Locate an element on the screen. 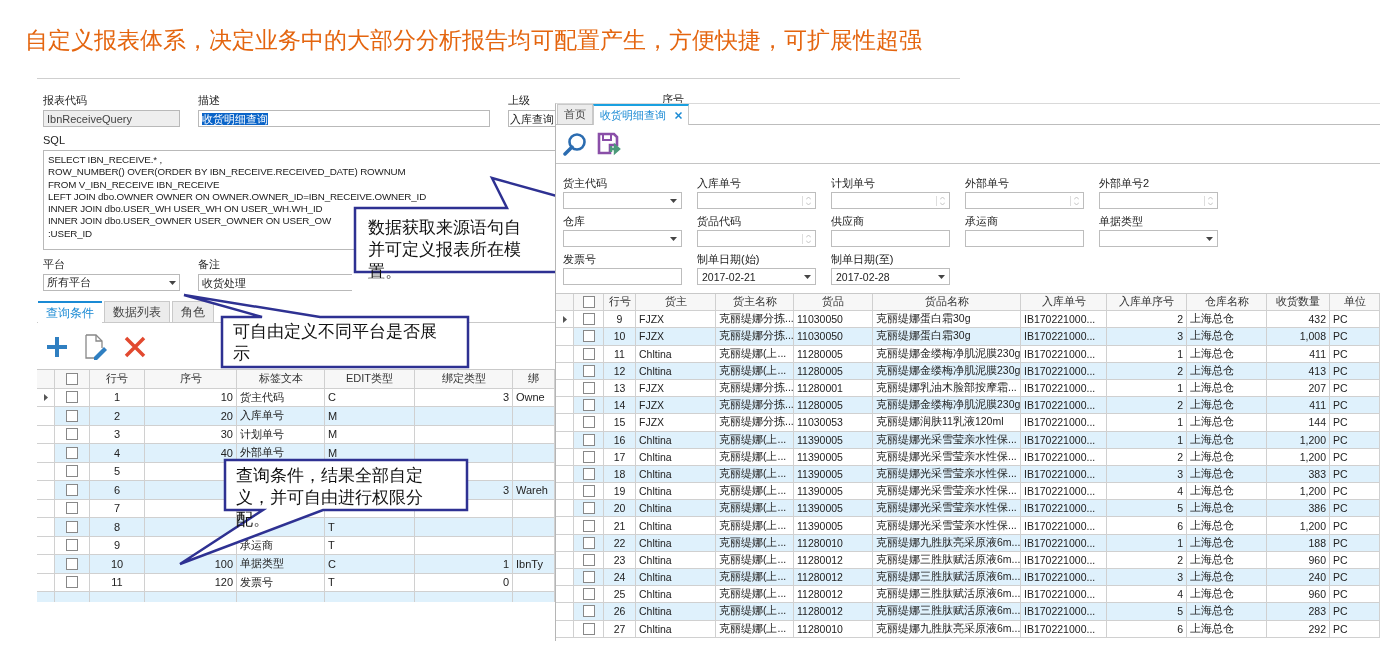 The width and height of the screenshot is (1396, 645). page-title: 自定义报表体系，决定业务中的大部分分析报告均可配置产生，方便快捷，可扩展性超强 is located at coordinates (473, 40).